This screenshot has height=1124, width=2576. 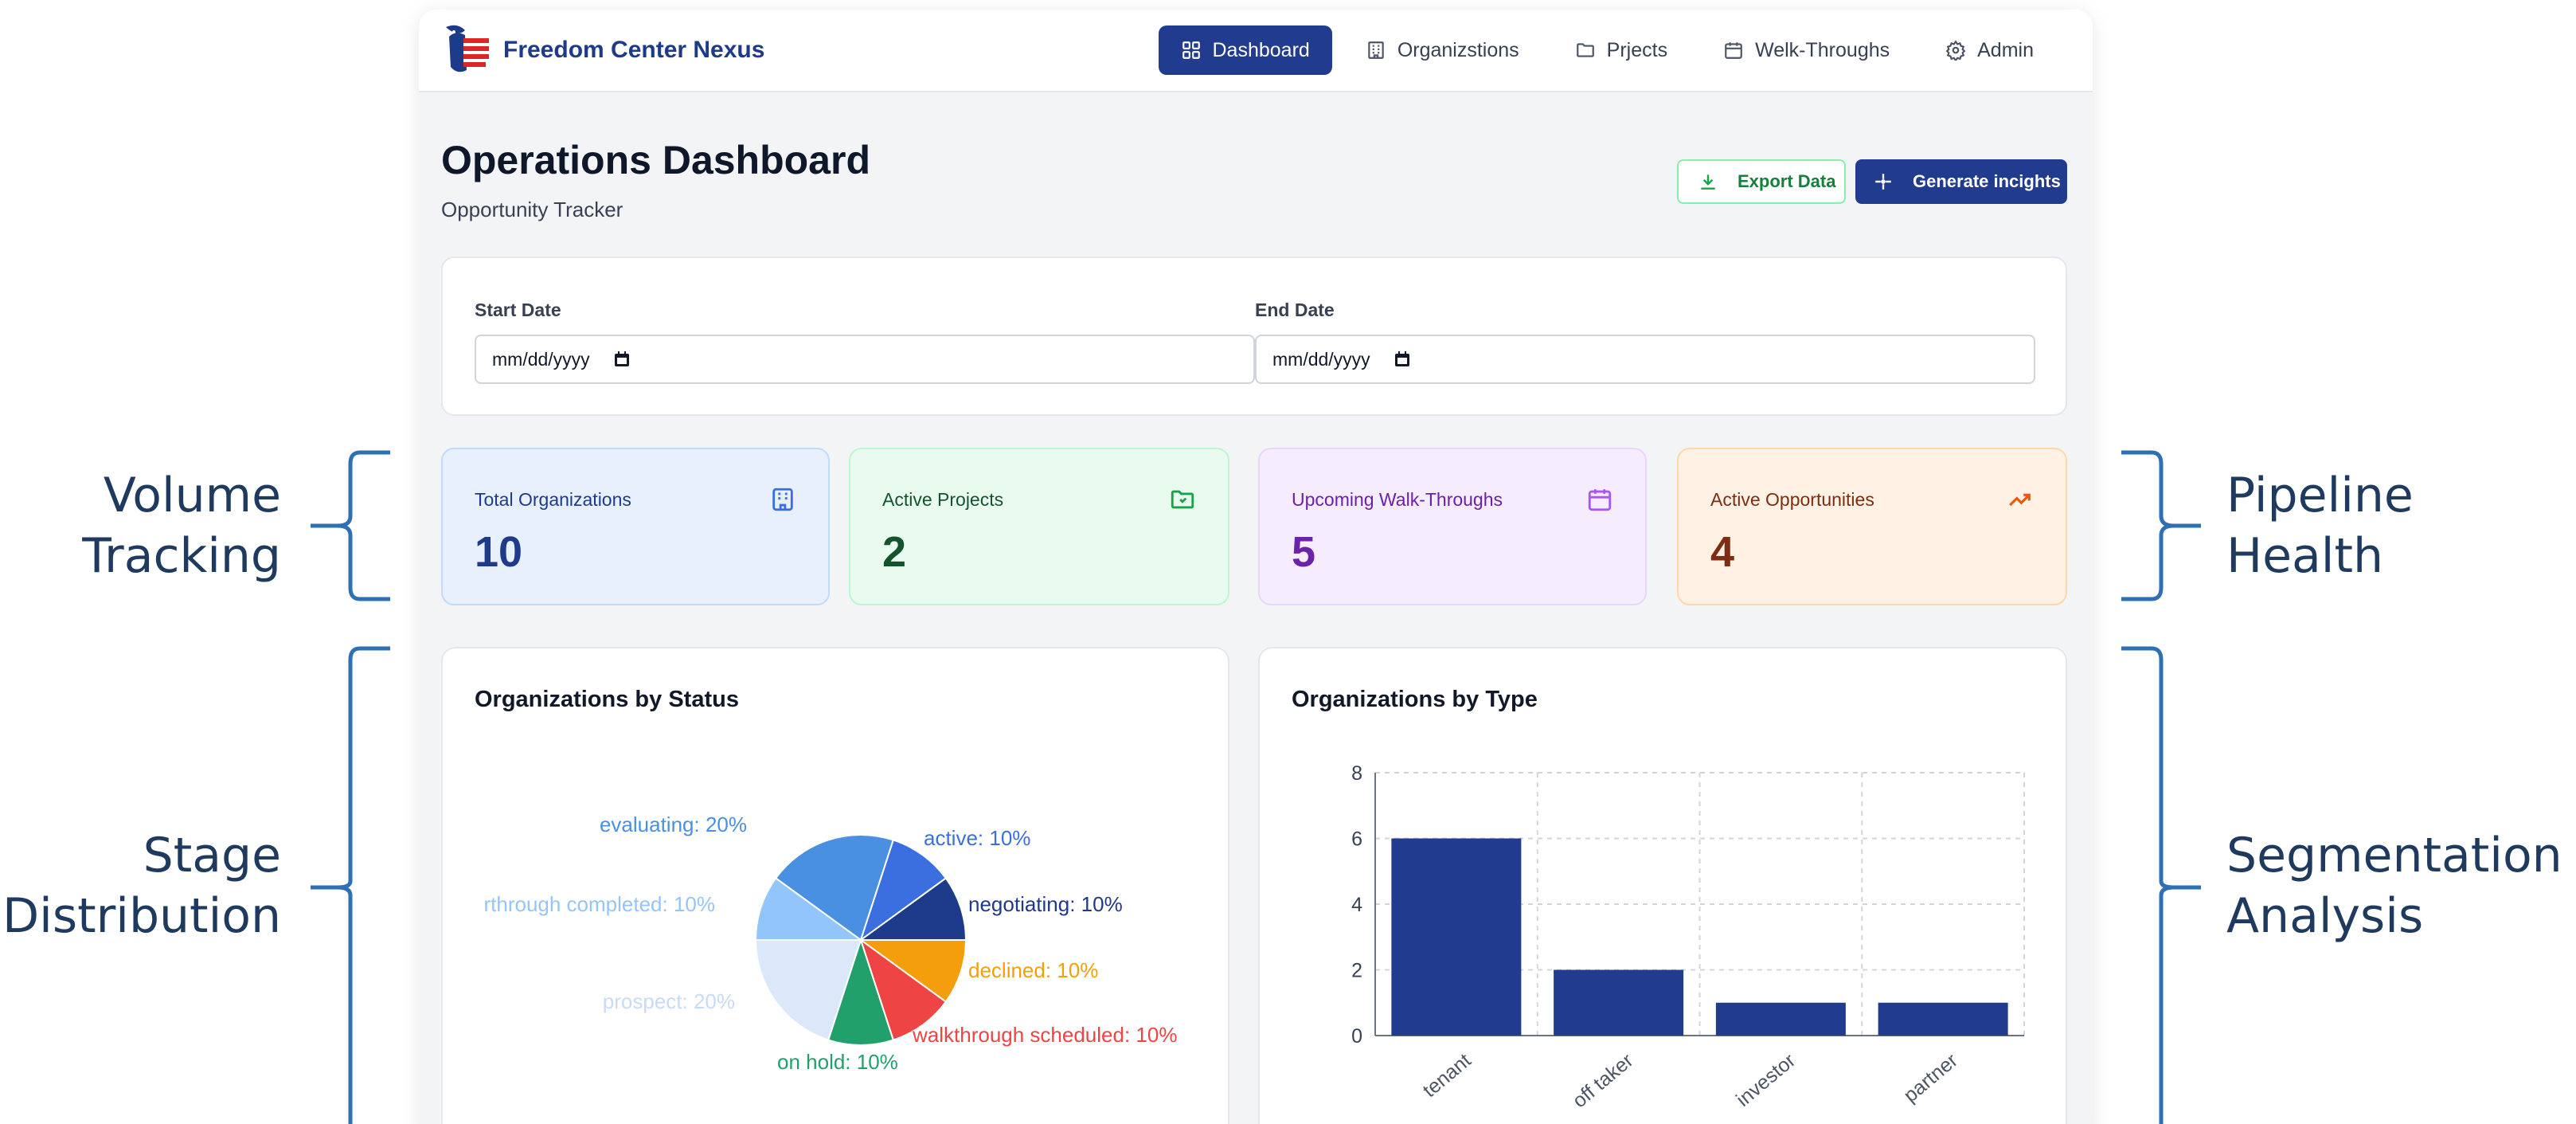 What do you see at coordinates (1044, 1035) in the screenshot?
I see `pie-slice-label: walkthrough scheduled: 10%` at bounding box center [1044, 1035].